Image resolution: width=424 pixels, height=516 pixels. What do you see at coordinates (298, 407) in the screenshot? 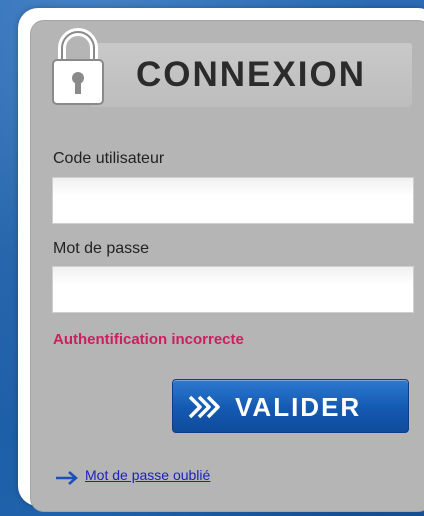
I see `submit-button-label: VALIDER` at bounding box center [298, 407].